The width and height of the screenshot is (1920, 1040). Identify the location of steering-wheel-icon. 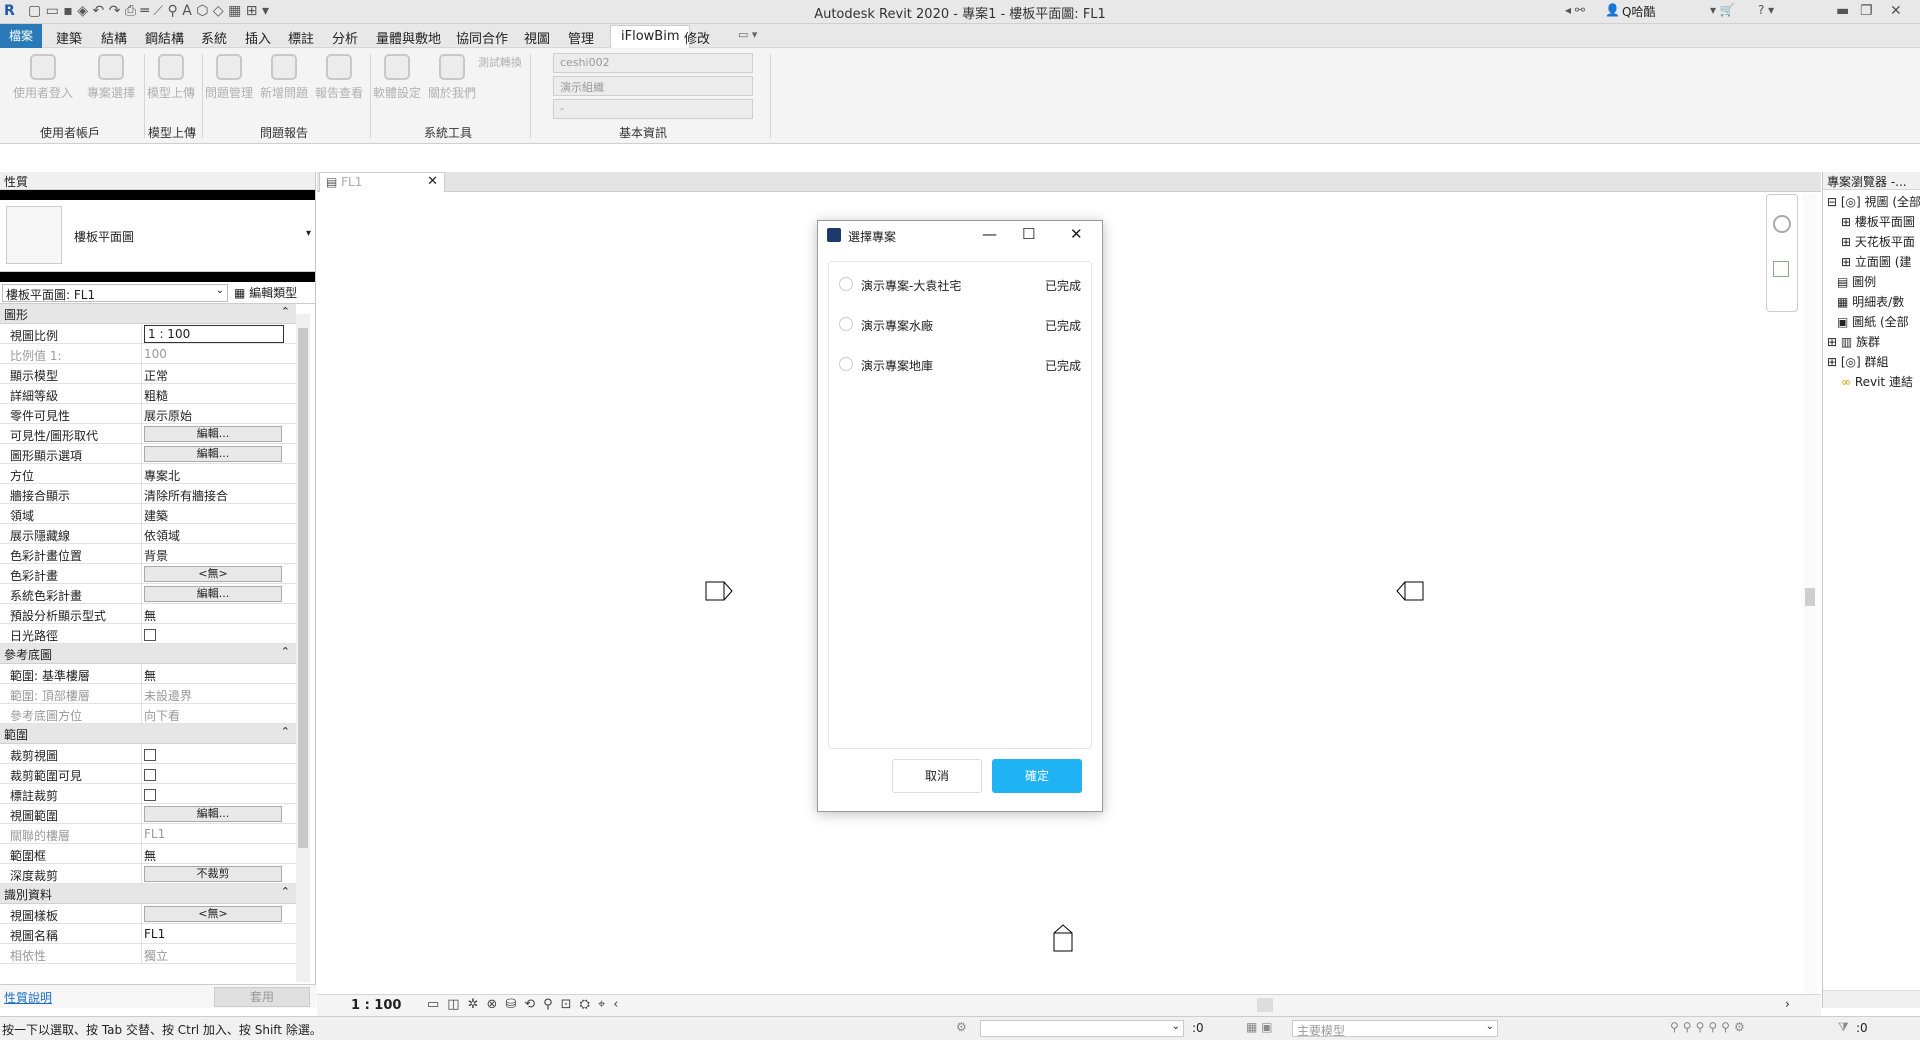
(1782, 224).